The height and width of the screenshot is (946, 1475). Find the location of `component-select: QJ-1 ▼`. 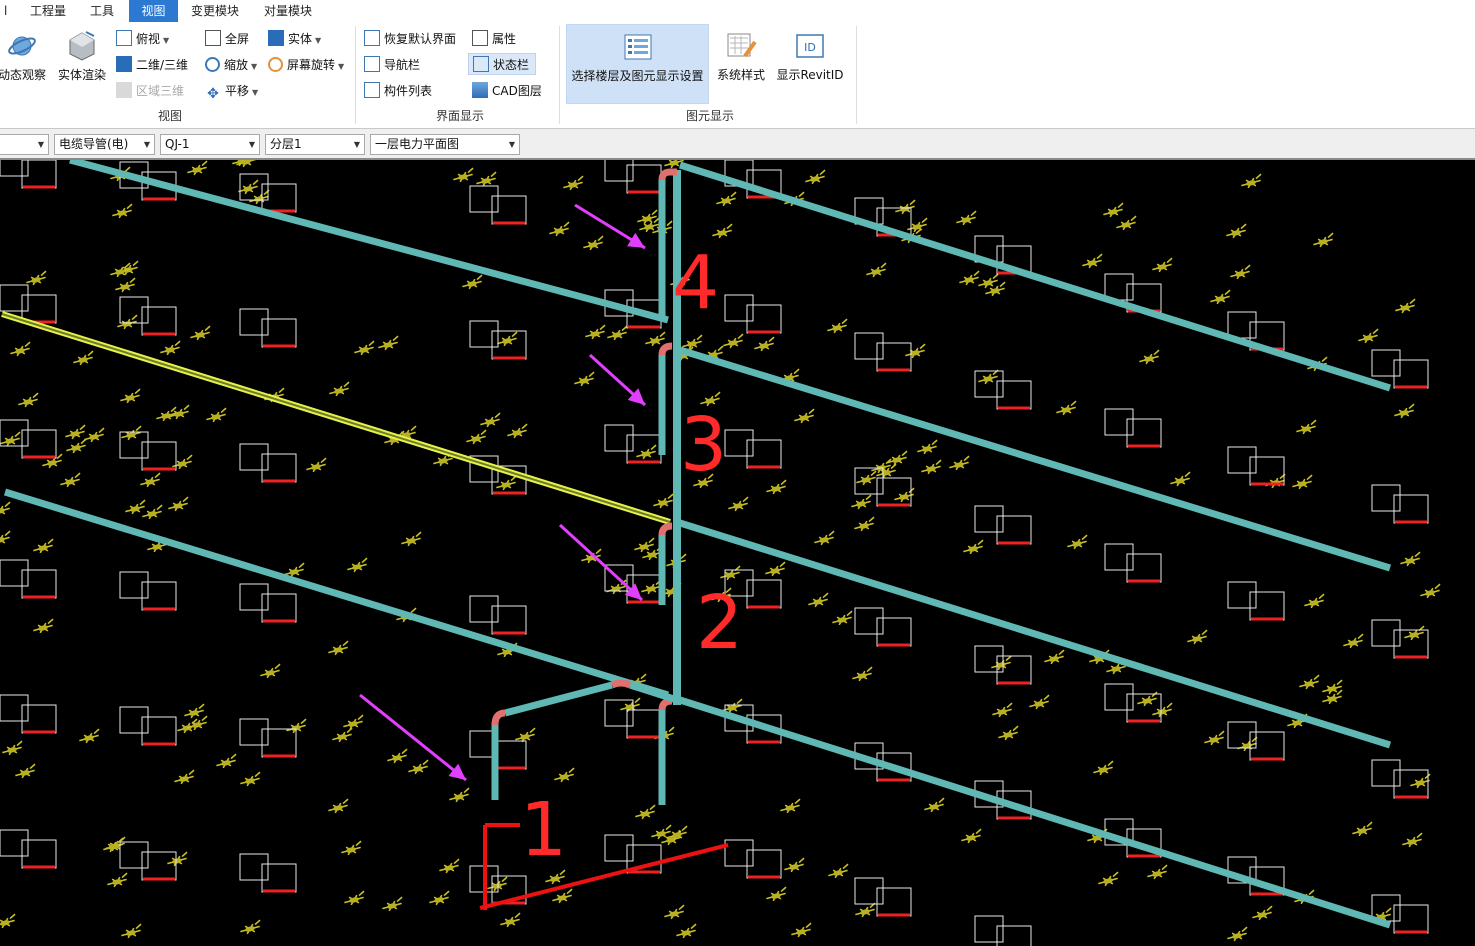

component-select: QJ-1 ▼ is located at coordinates (210, 144).